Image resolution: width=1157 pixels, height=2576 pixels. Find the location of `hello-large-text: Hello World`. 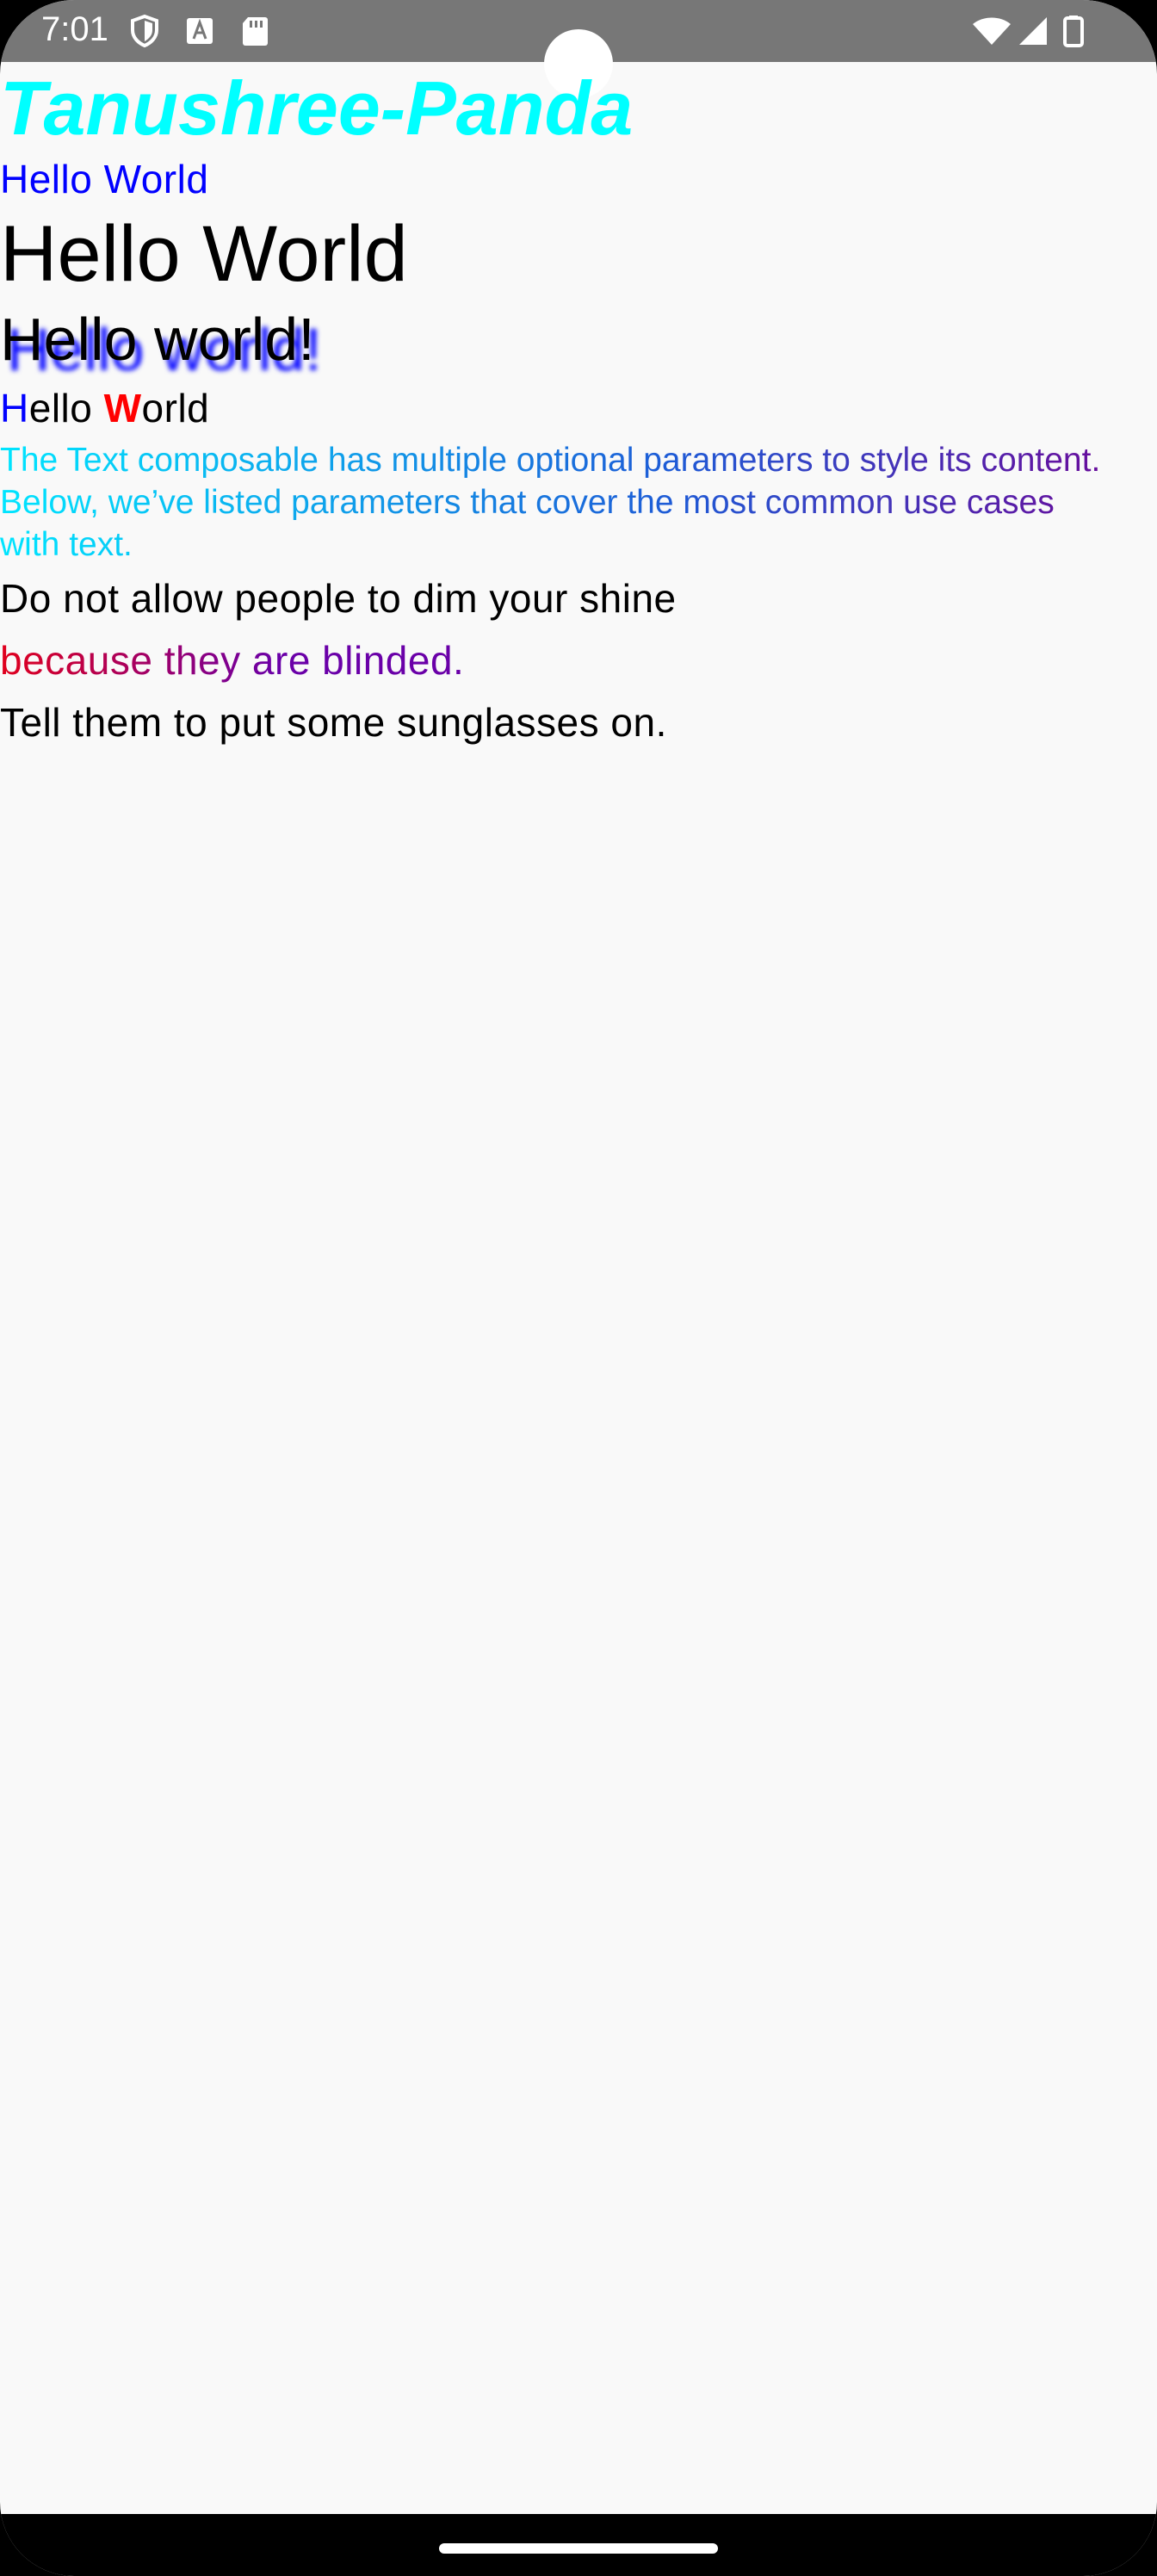

hello-large-text: Hello World is located at coordinates (204, 254).